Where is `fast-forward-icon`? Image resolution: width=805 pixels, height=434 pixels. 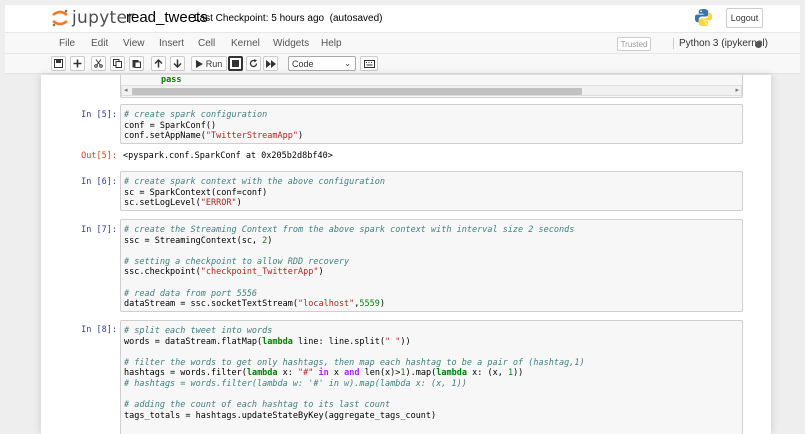 fast-forward-icon is located at coordinates (270, 63).